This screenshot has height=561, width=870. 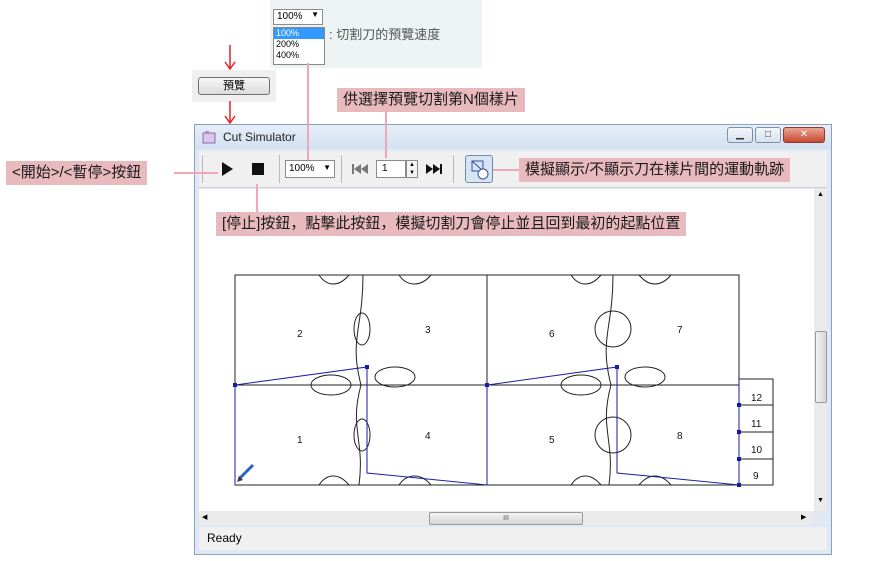 What do you see at coordinates (224, 538) in the screenshot?
I see `status-text: Ready` at bounding box center [224, 538].